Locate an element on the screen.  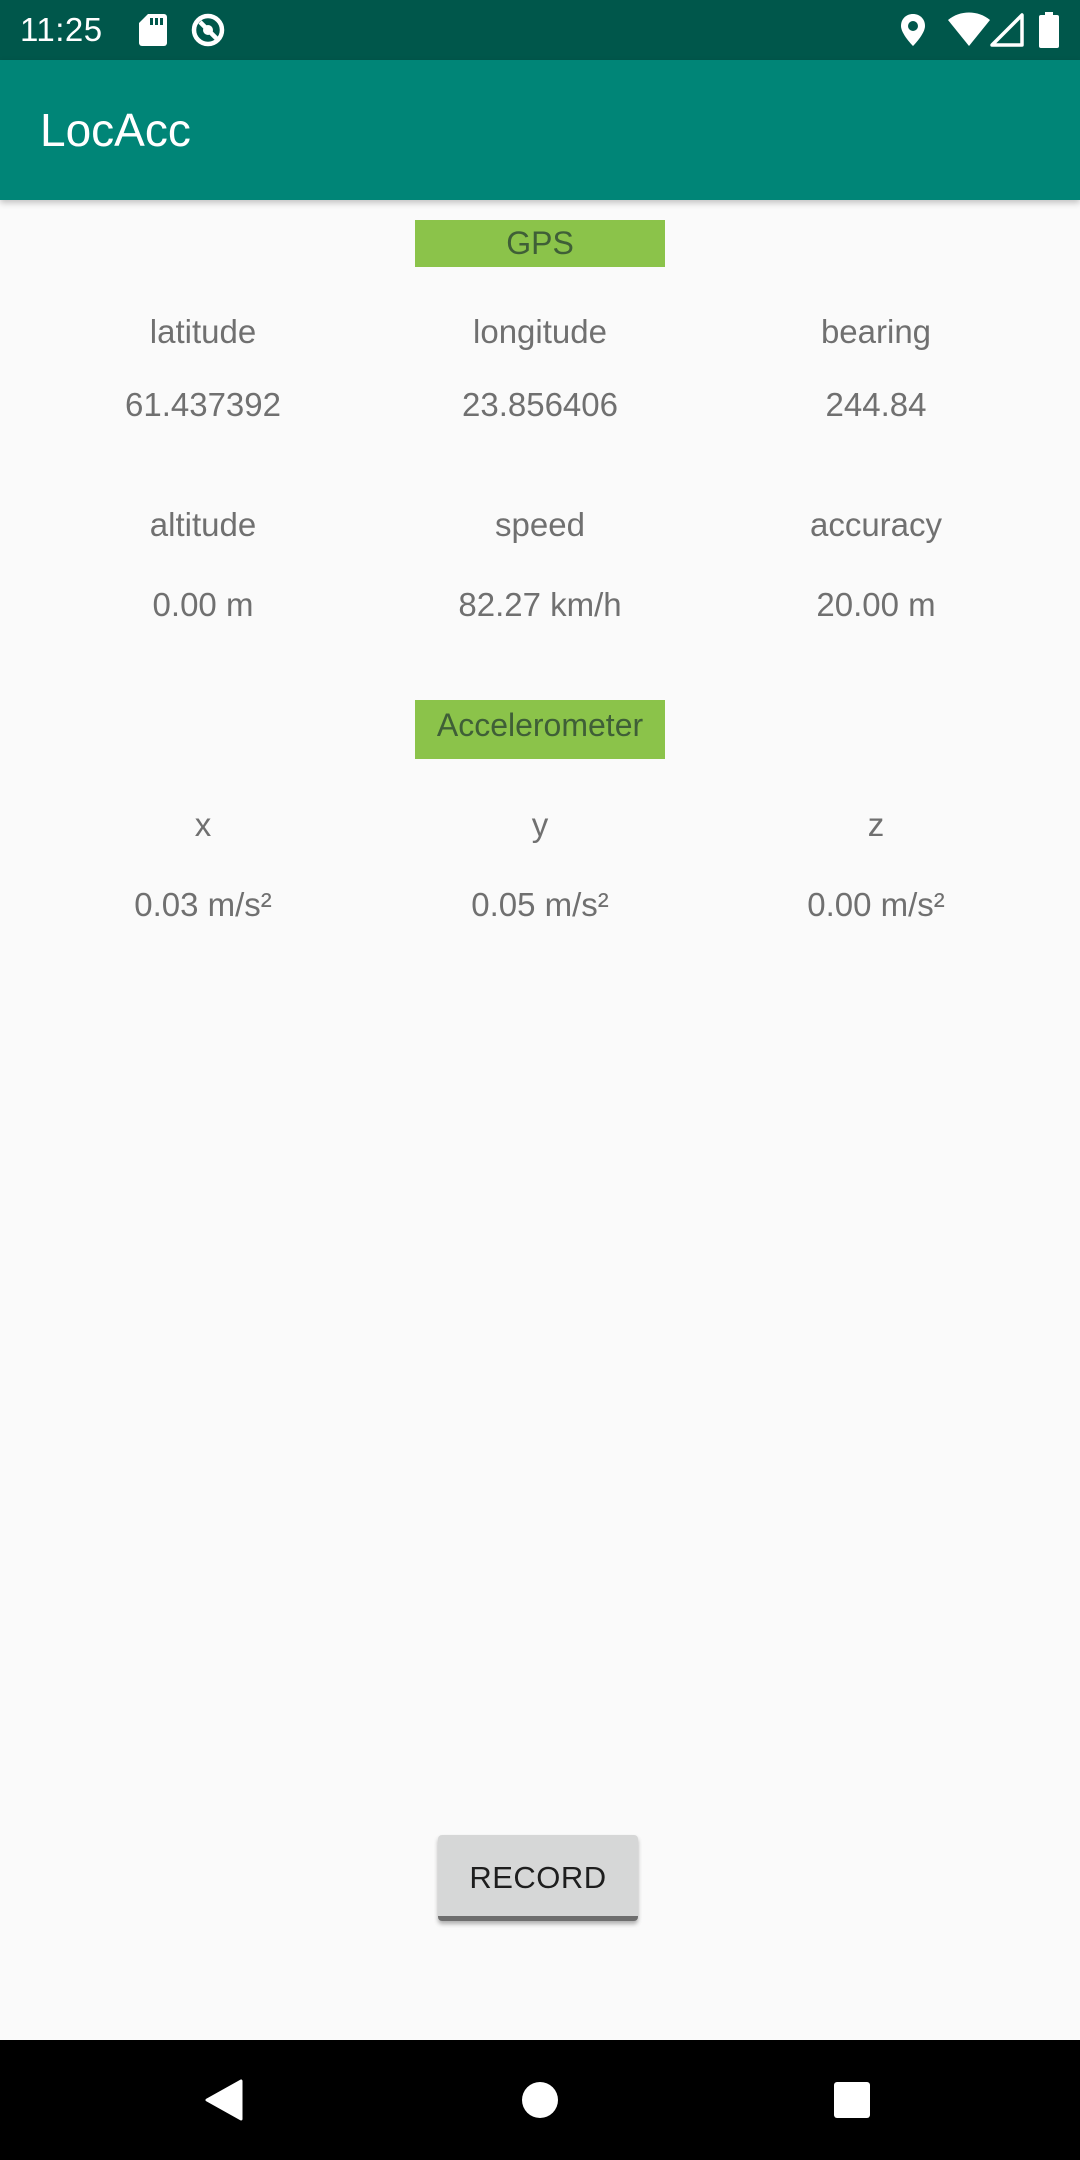
back-icon is located at coordinates (225, 2100).